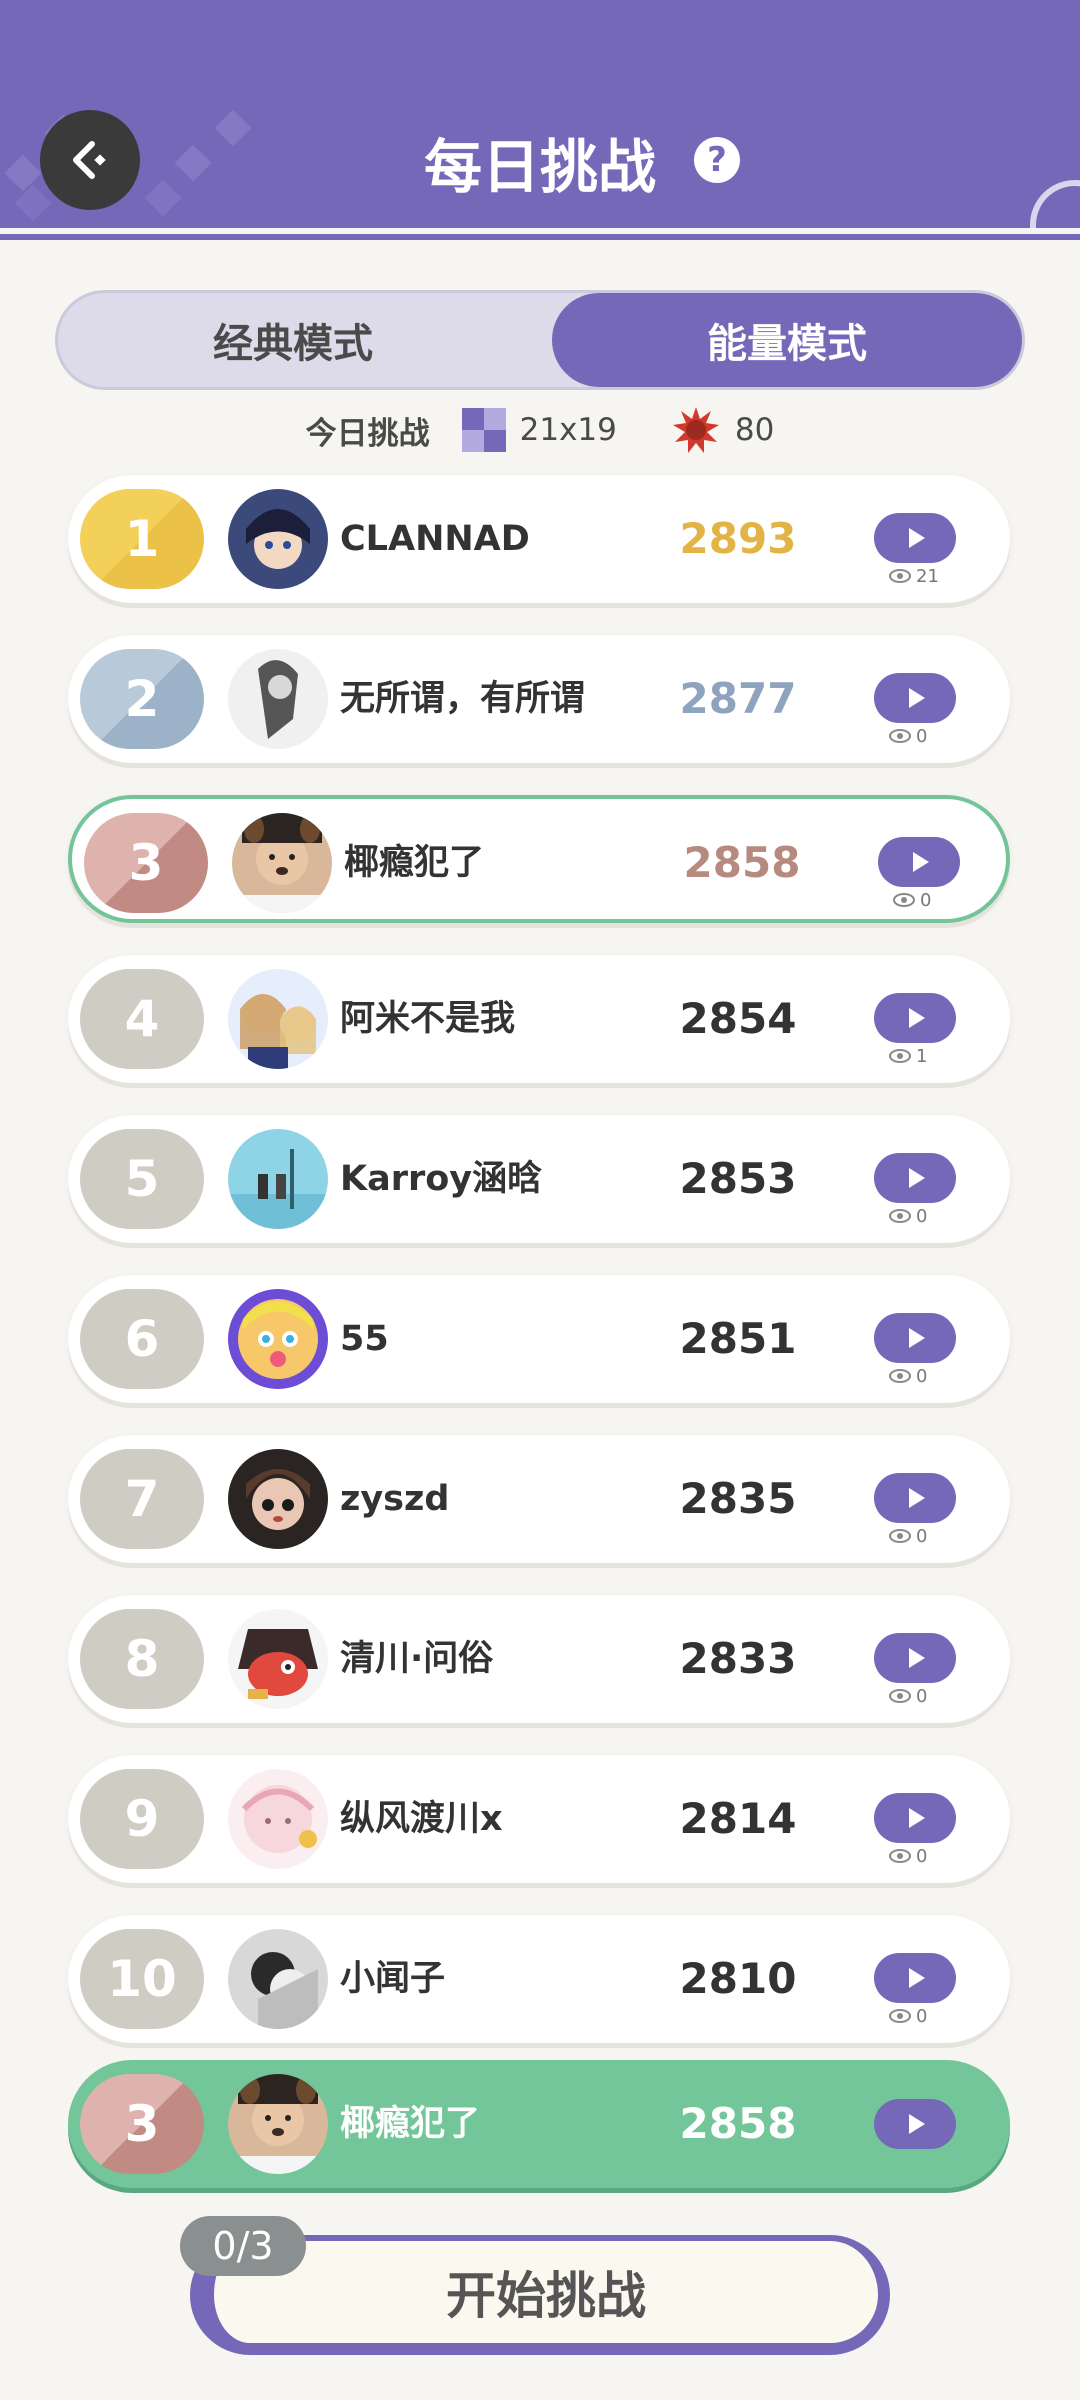 The image size is (1080, 2400). What do you see at coordinates (243, 2246) in the screenshot?
I see `attempts-counter: 0/3` at bounding box center [243, 2246].